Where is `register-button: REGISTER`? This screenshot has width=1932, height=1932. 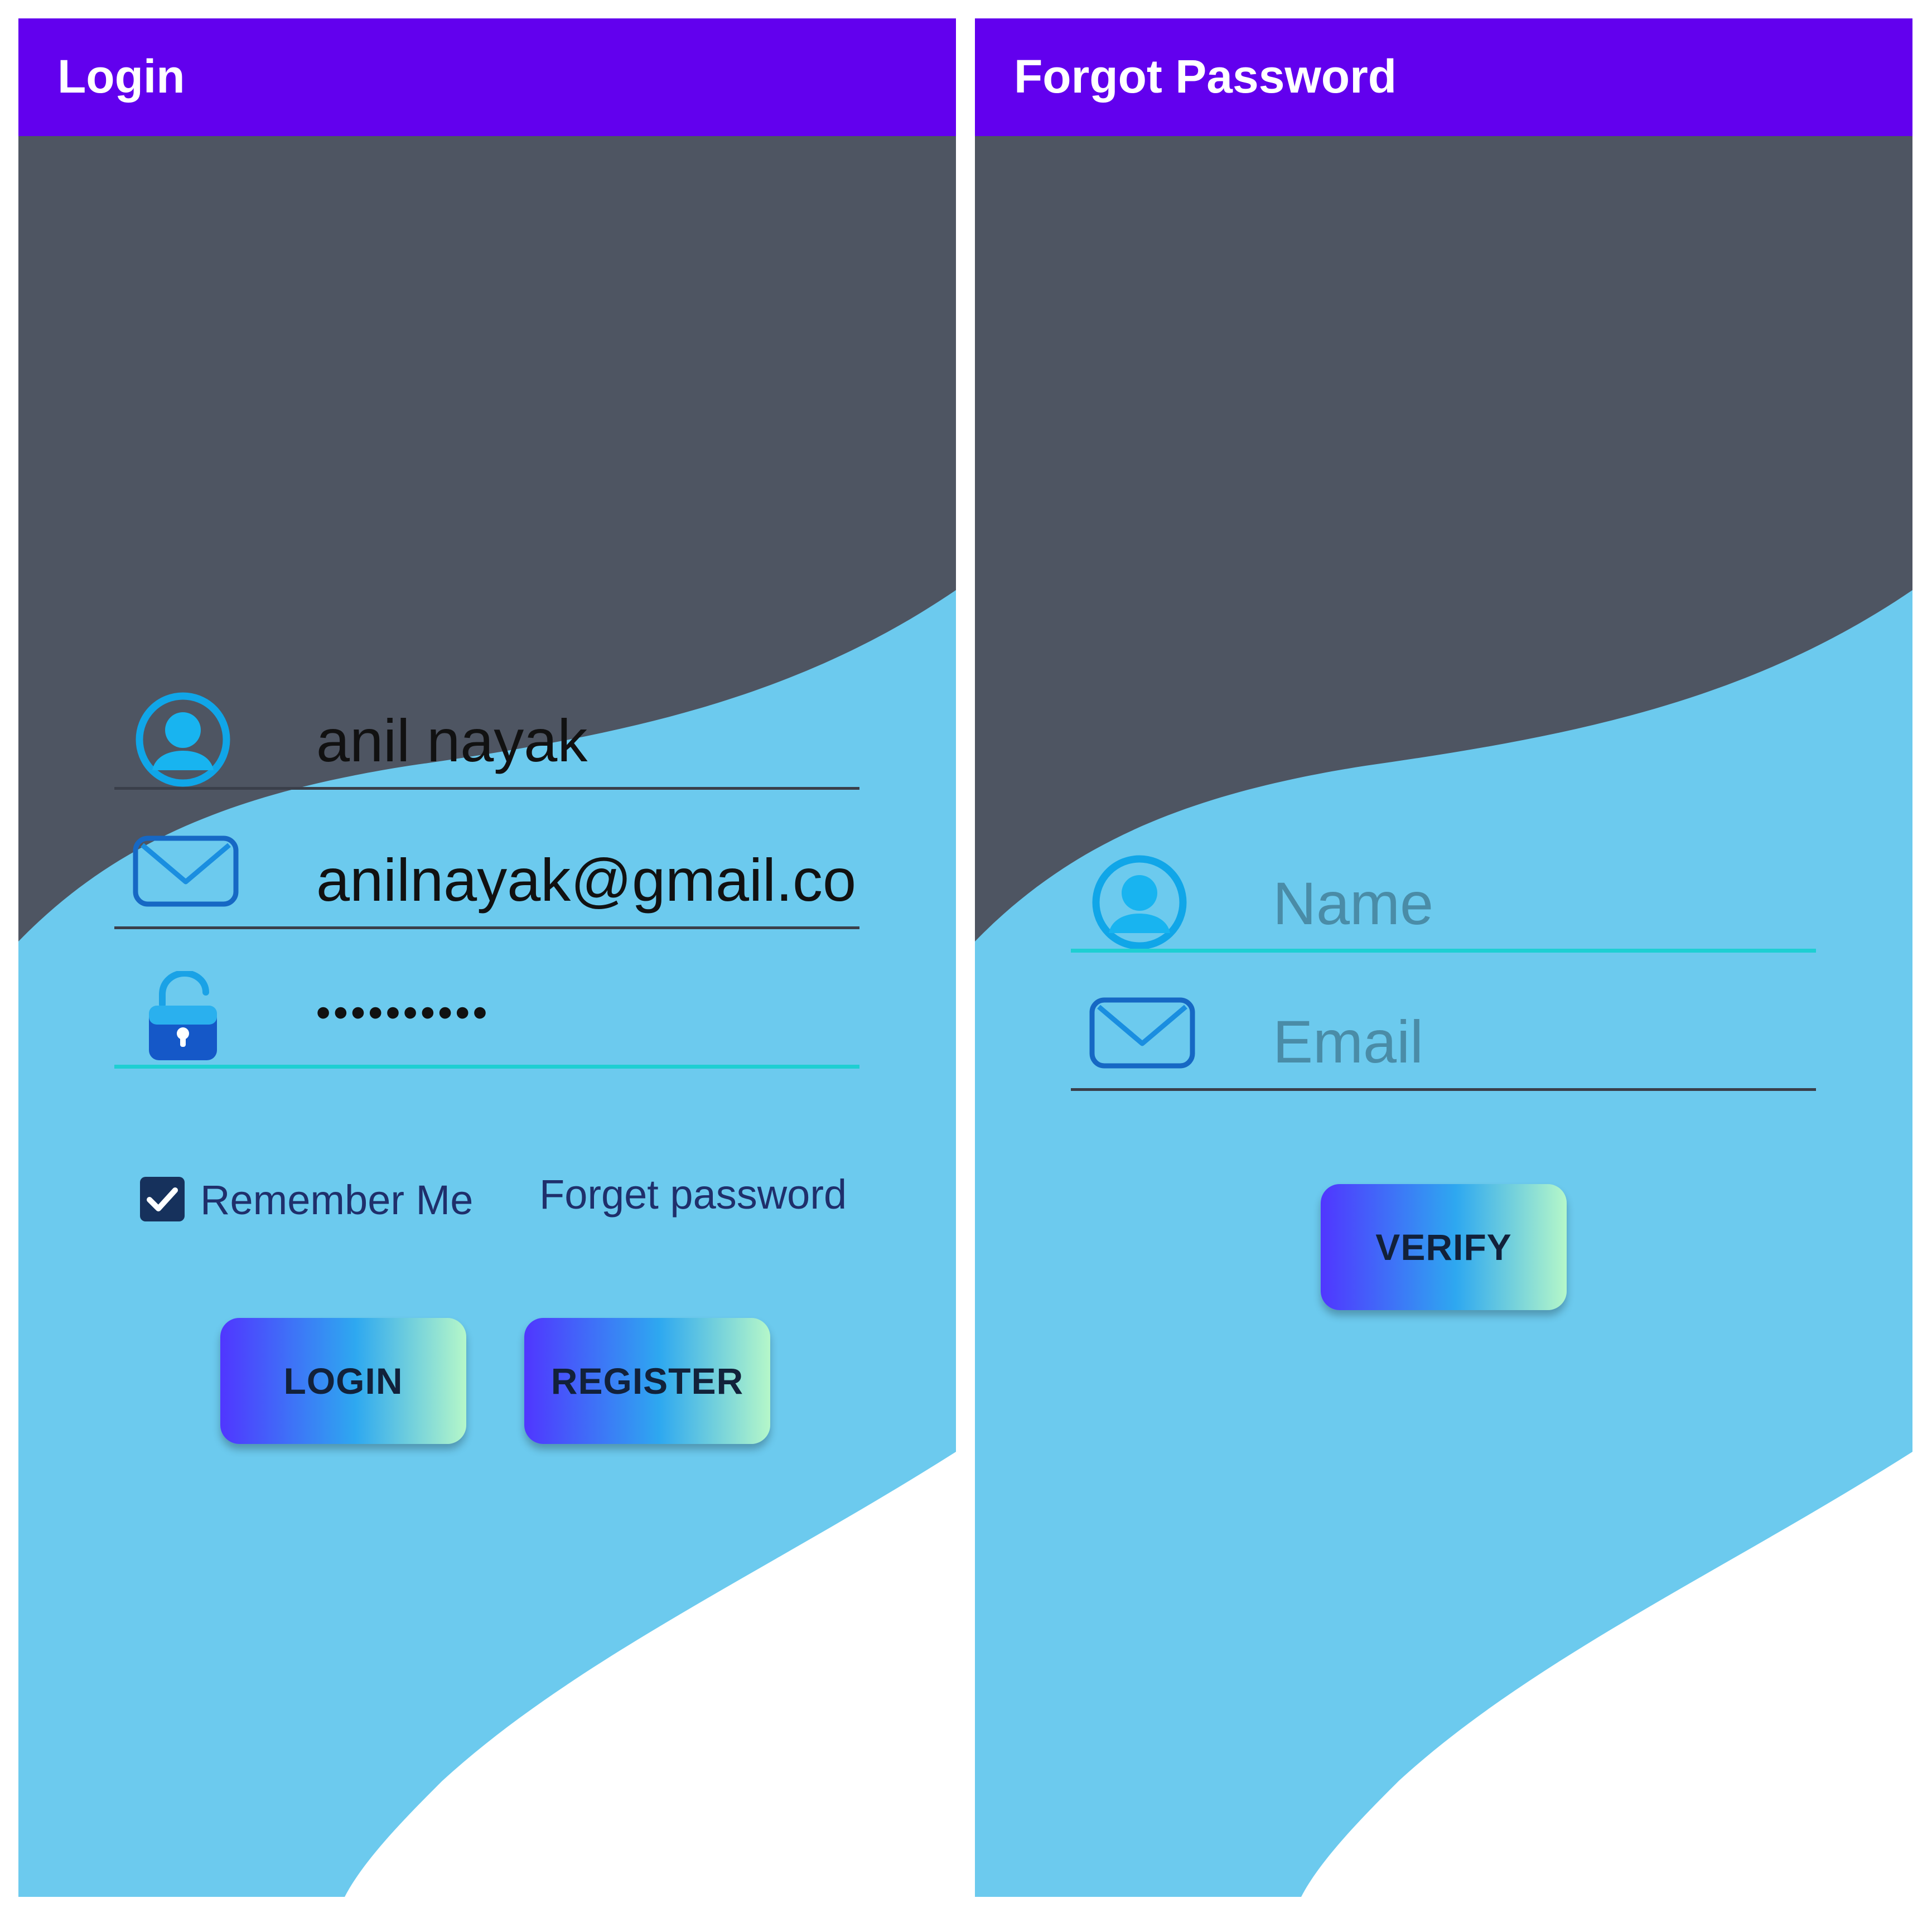
register-button: REGISTER is located at coordinates (647, 1381).